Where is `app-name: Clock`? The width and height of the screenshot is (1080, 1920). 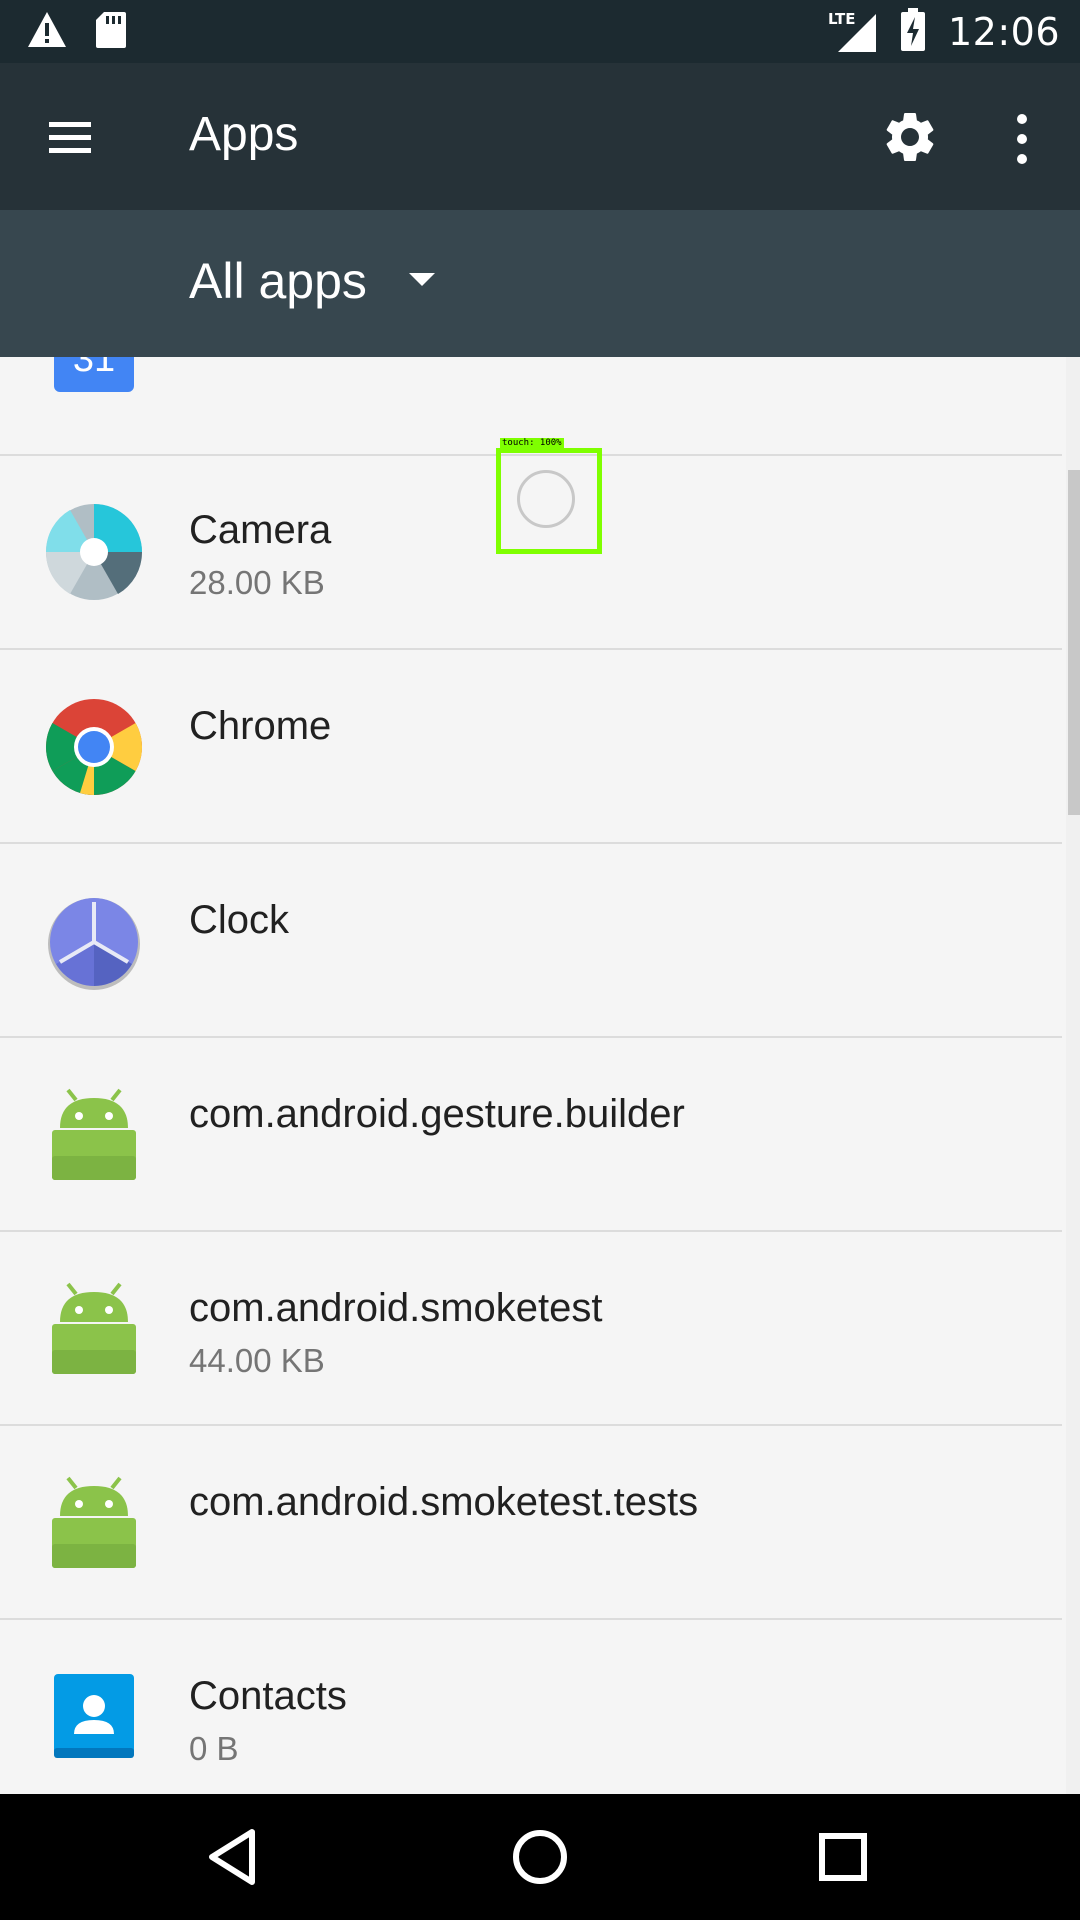
app-name: Clock is located at coordinates (239, 920).